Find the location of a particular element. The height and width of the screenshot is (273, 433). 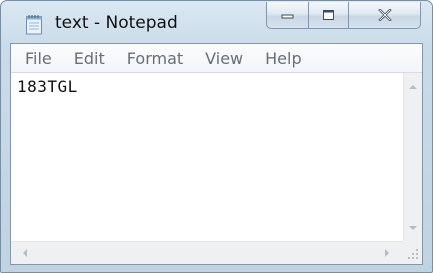

minimize-icon is located at coordinates (287, 16).